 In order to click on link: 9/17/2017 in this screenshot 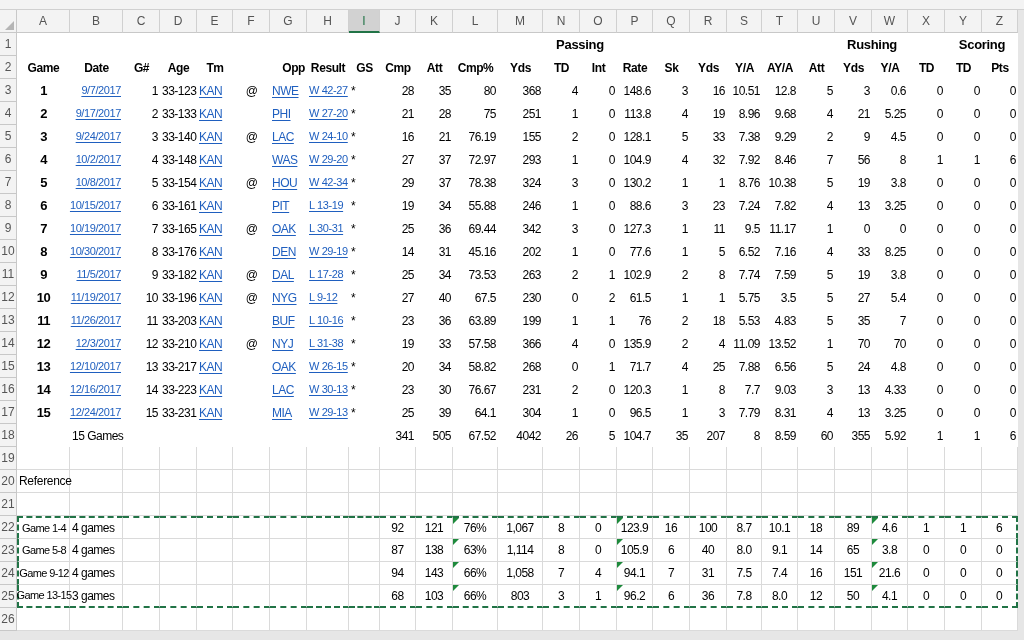, I will do `click(98, 113)`.